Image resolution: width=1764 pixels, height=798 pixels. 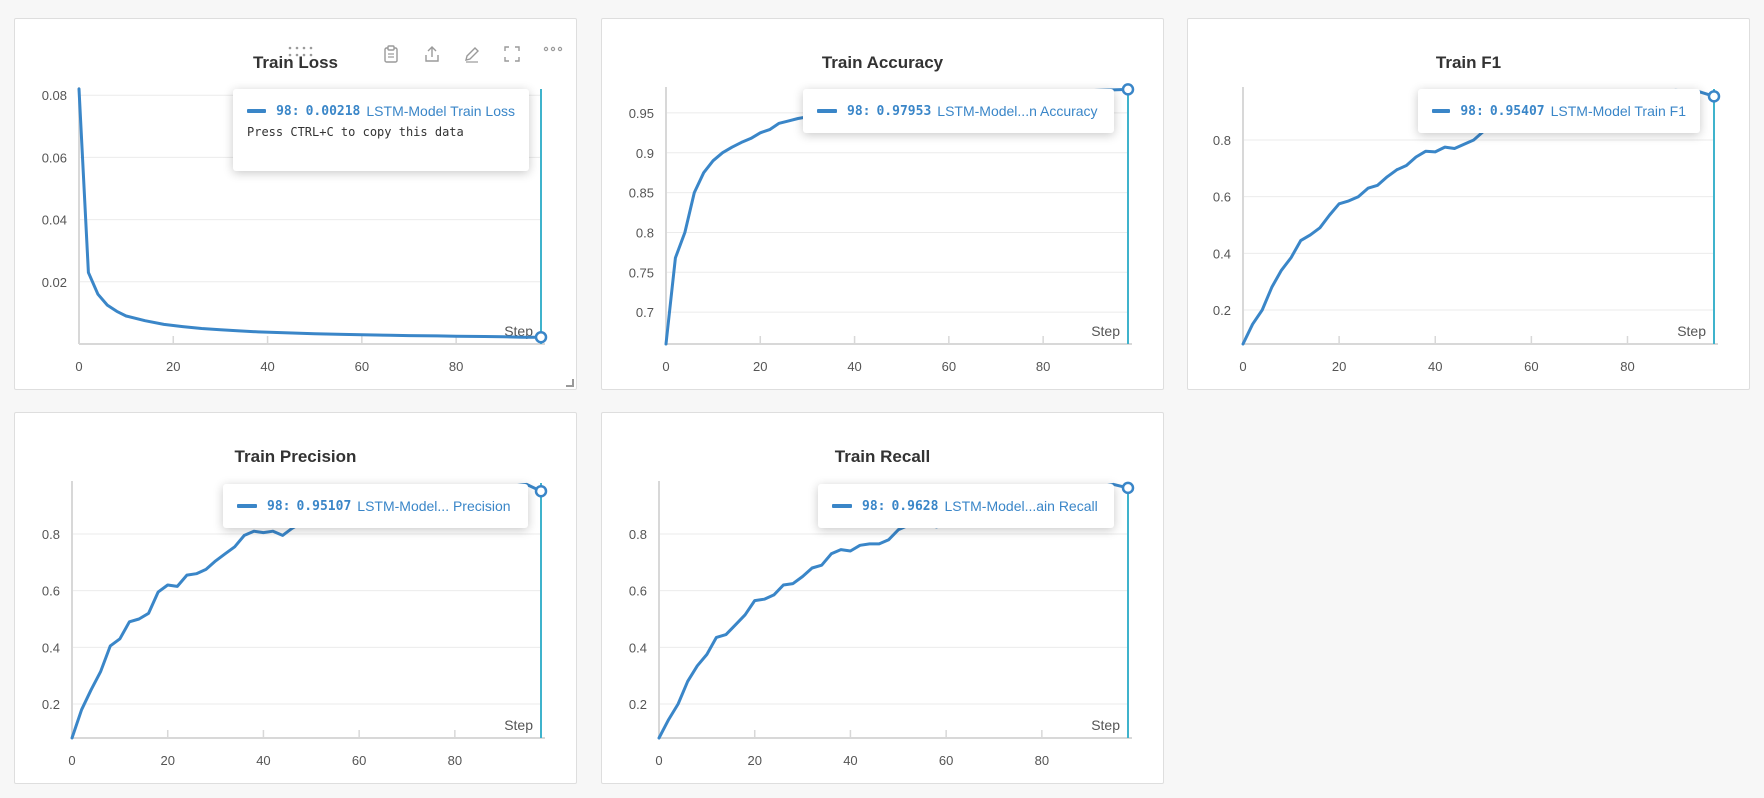 I want to click on y-tick-label: 0.7, so click(x=645, y=312).